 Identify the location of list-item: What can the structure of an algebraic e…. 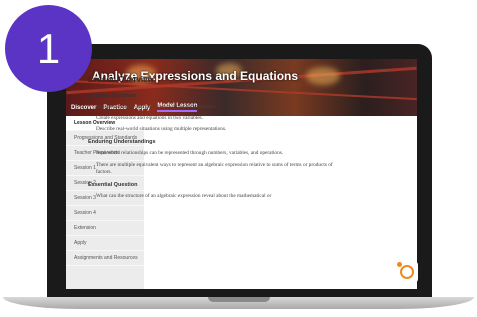
(214, 196).